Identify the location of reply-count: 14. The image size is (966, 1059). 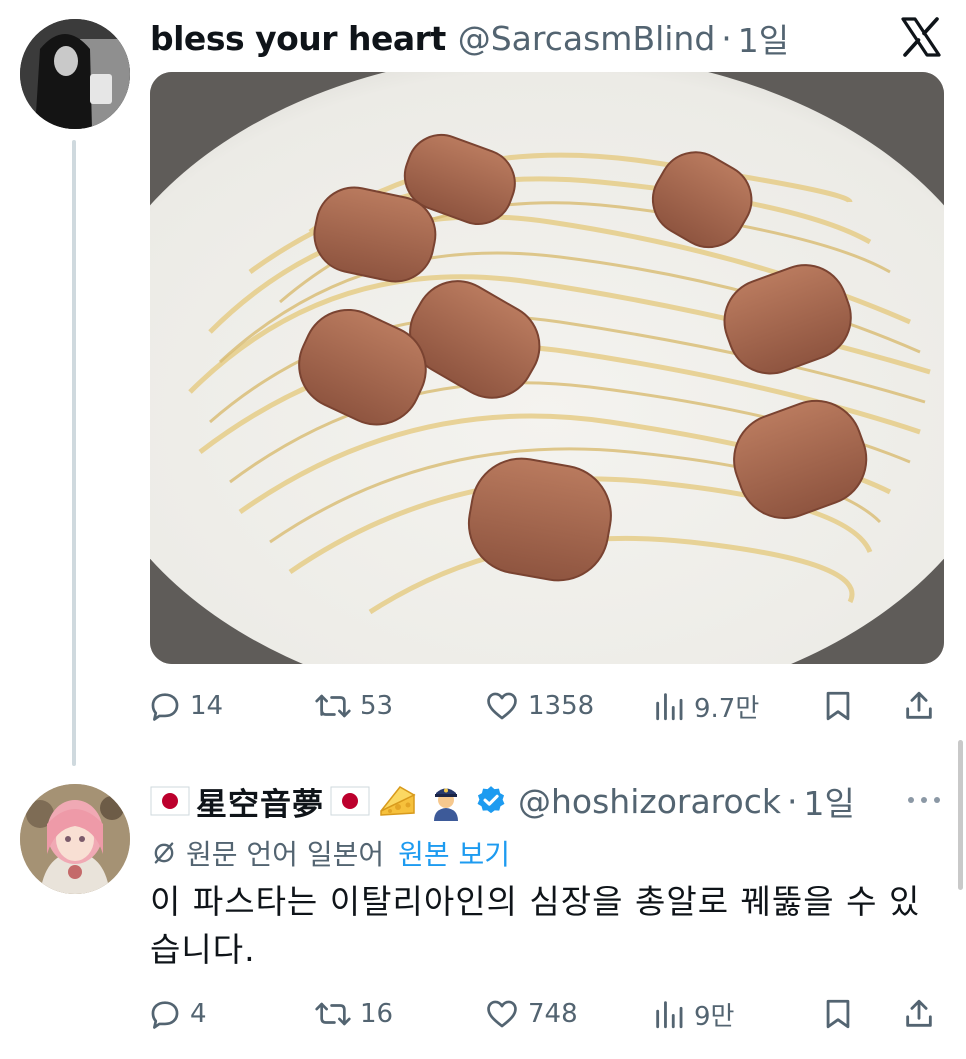
(207, 706).